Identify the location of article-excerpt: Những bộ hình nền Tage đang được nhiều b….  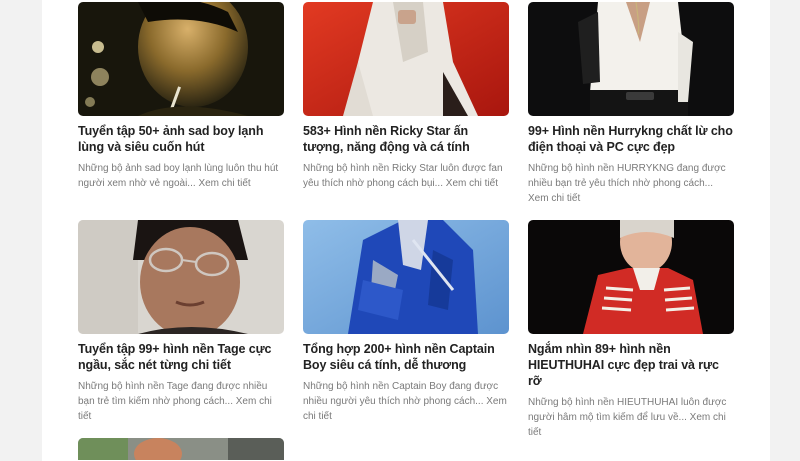
(181, 401).